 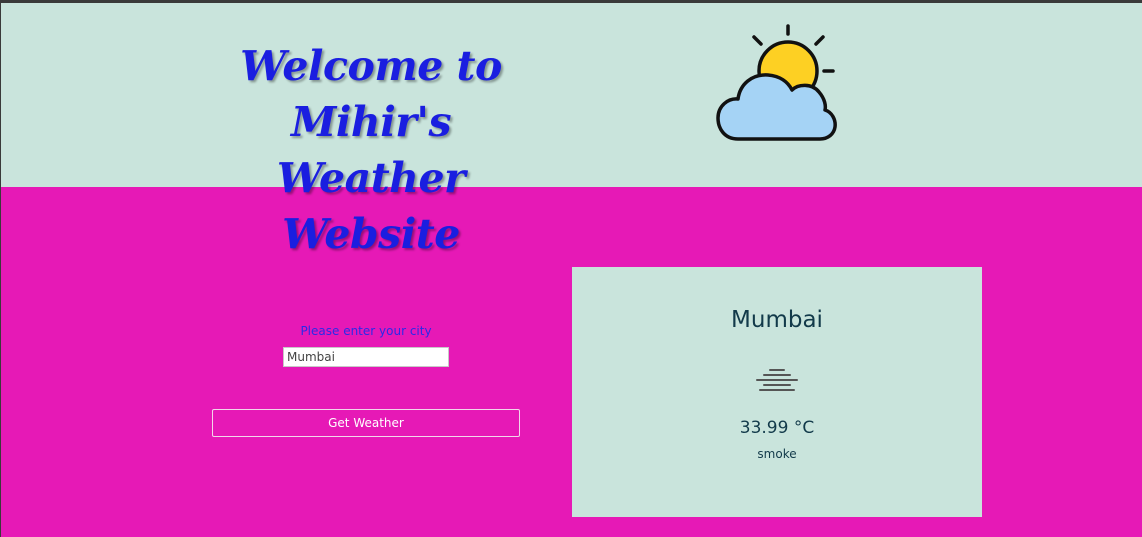 What do you see at coordinates (371, 206) in the screenshot?
I see `page-title-line-2: Weather Website` at bounding box center [371, 206].